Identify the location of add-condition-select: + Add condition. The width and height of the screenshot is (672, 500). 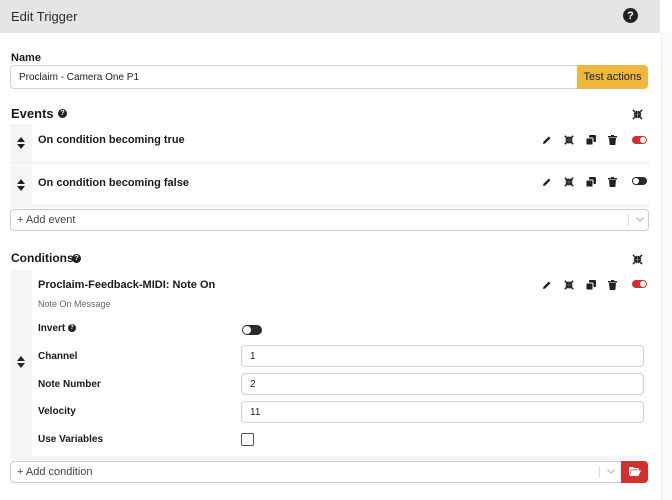
(316, 472).